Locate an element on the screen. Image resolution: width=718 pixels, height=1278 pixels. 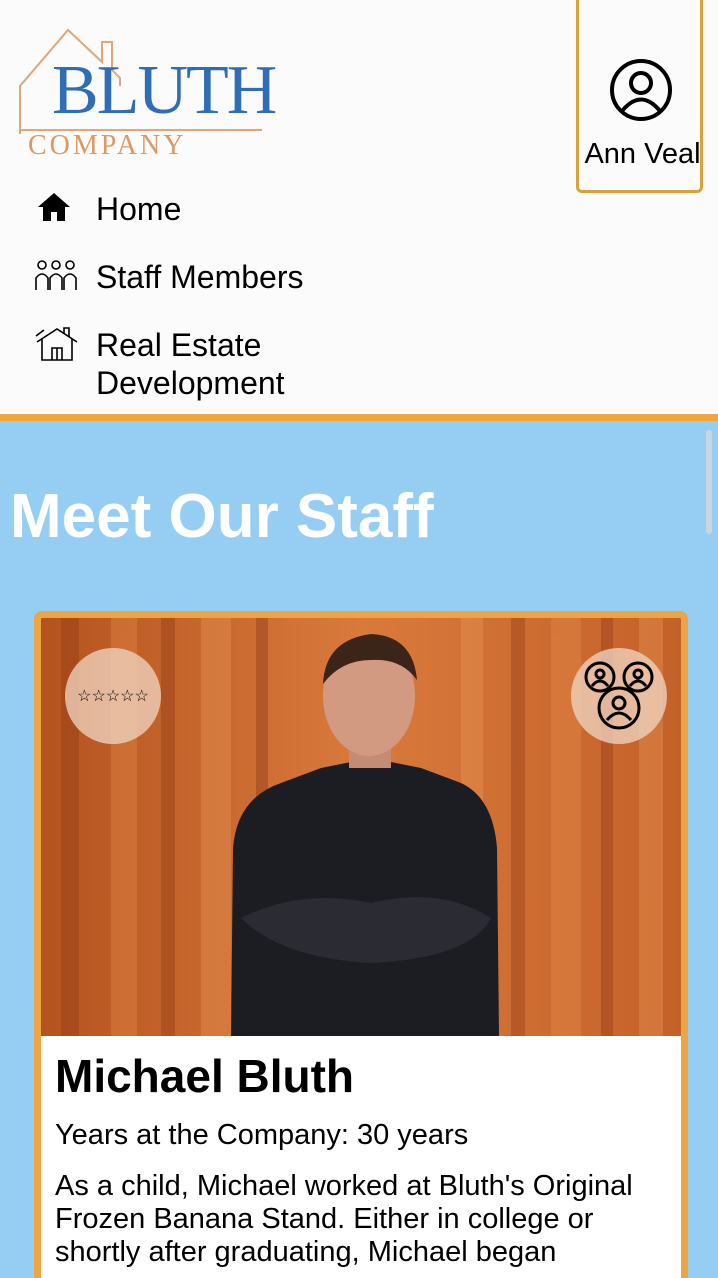
nav-item-staff-members: Staff Members is located at coordinates (185, 278).